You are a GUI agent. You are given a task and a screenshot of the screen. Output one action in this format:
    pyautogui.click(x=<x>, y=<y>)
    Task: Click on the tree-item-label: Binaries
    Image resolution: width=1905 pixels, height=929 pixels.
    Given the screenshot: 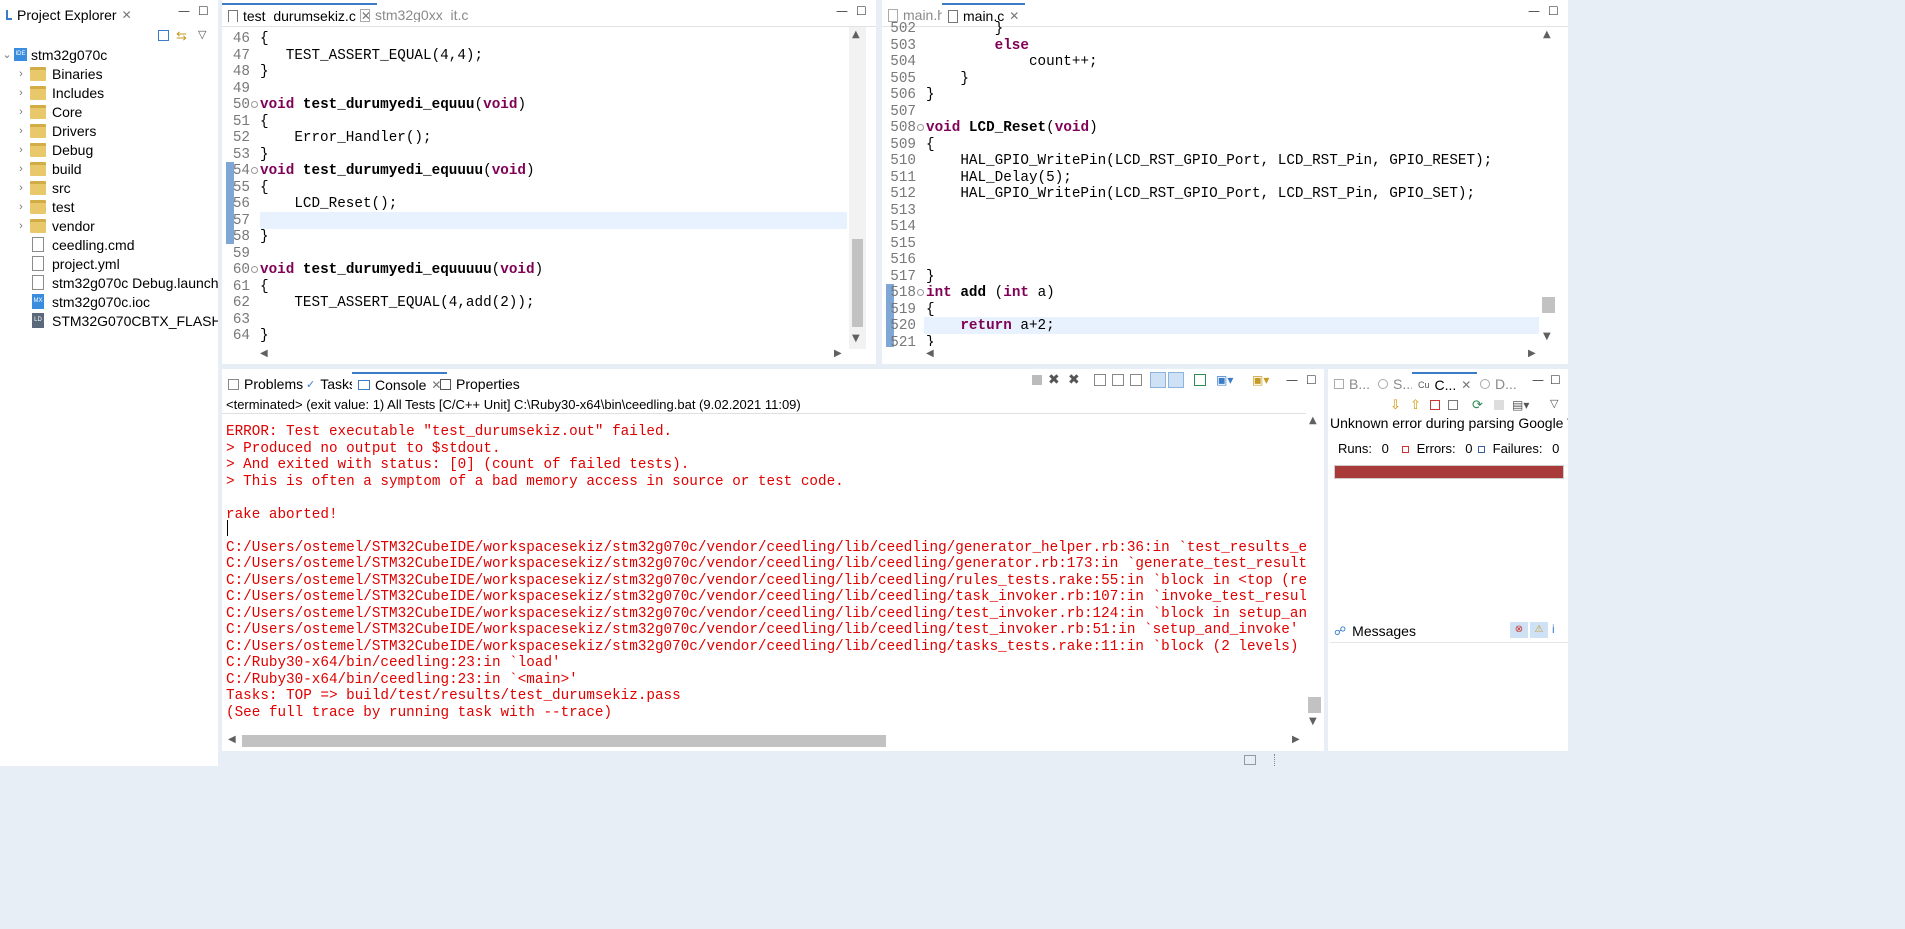 What is the action you would take?
    pyautogui.click(x=77, y=73)
    